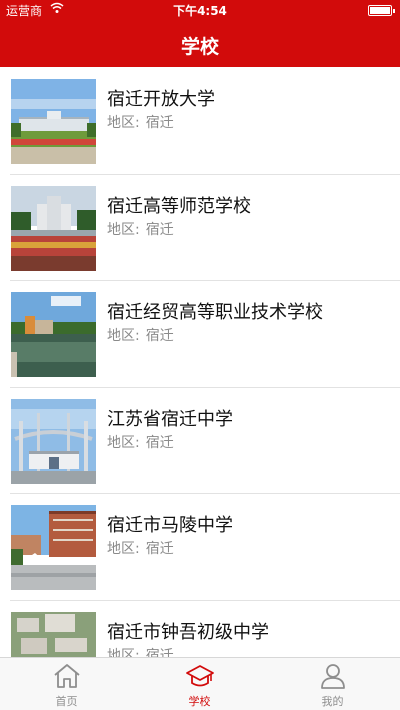 This screenshot has width=400, height=710. What do you see at coordinates (199, 47) in the screenshot?
I see `page-title: 学校` at bounding box center [199, 47].